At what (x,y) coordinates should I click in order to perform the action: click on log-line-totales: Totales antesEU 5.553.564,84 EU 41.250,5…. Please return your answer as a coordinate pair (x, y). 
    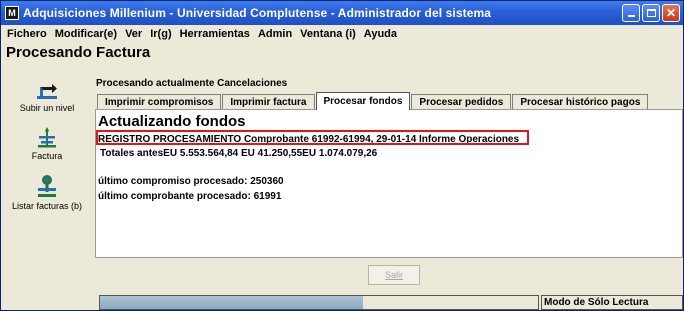
    Looking at the image, I should click on (239, 153).